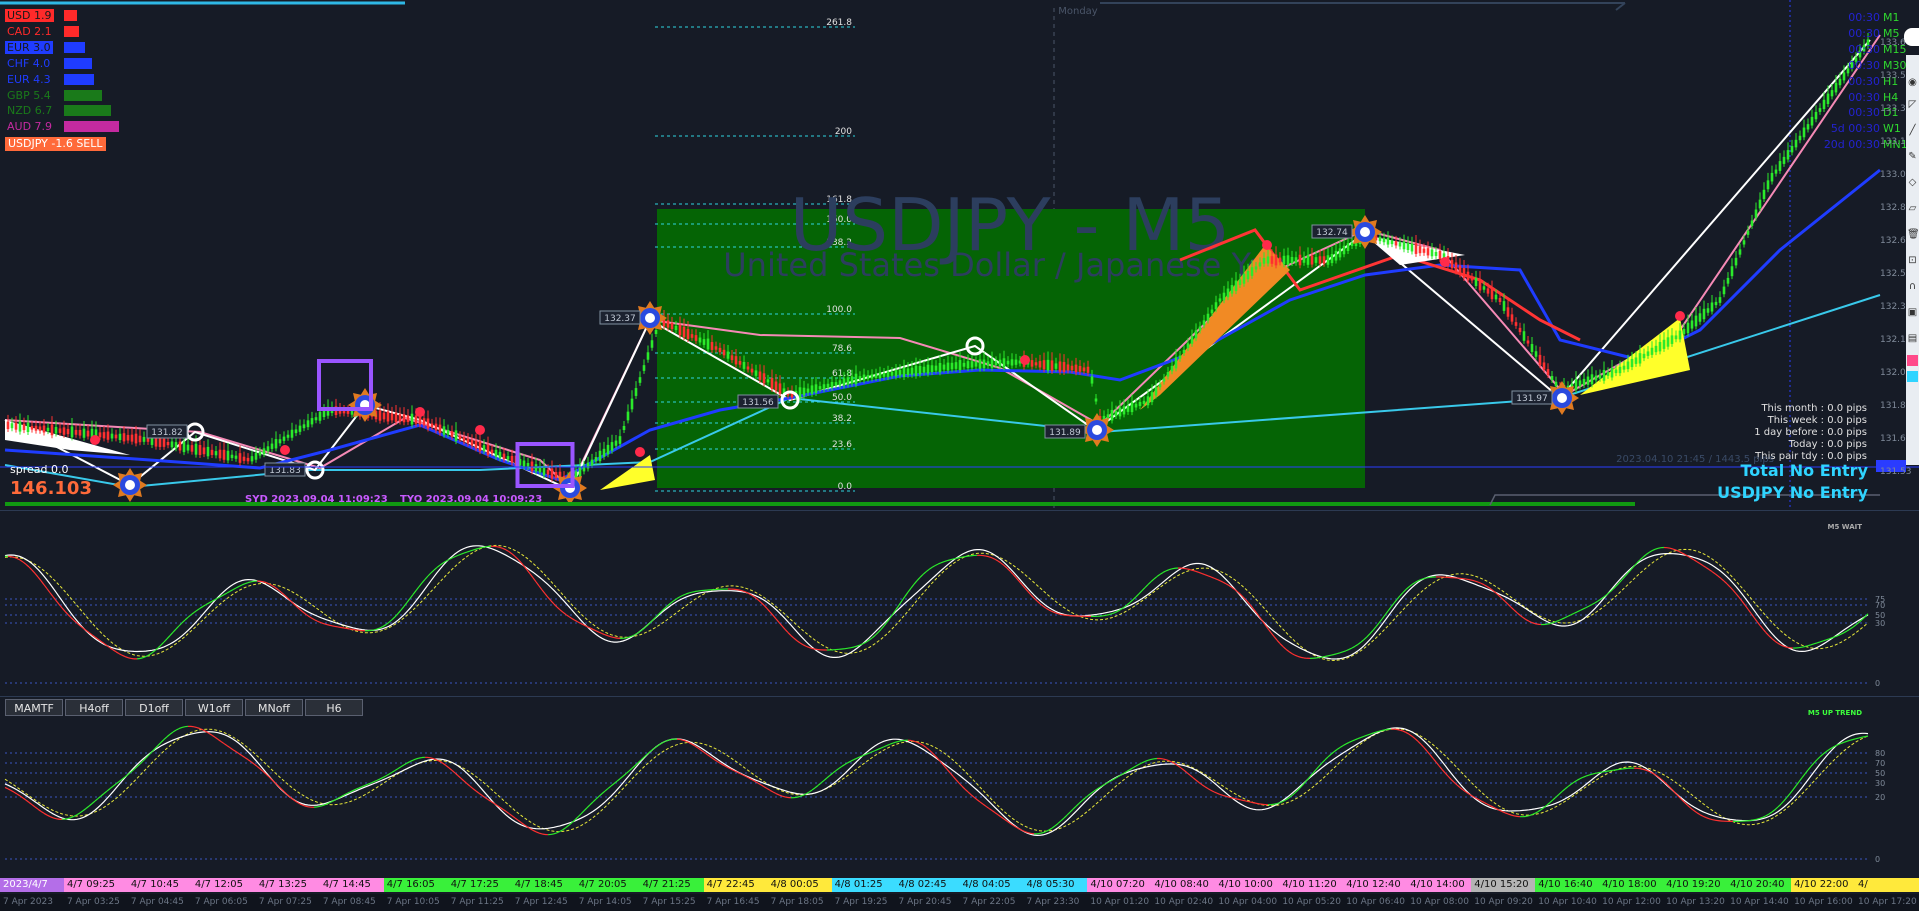  What do you see at coordinates (1912, 376) in the screenshot?
I see `color-cyan-icon` at bounding box center [1912, 376].